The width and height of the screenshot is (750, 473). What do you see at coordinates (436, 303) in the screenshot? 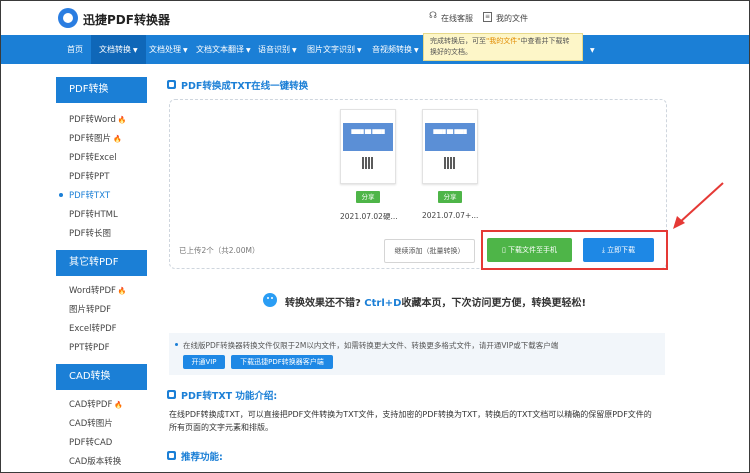
I see `bookmark-promo: 转换效果还不错? Ctrl+D收藏本页，下次访问更方便，转换更轻松!` at bounding box center [436, 303].